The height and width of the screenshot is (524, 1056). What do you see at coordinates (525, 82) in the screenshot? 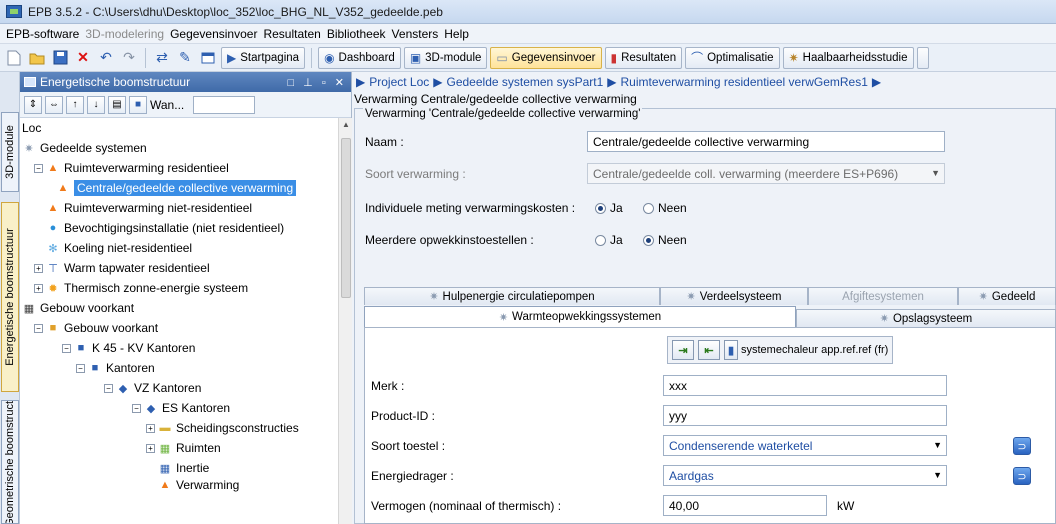
I see `breadcrumb-gedeelde-systemen: Gedeelde systemen sysPart1` at bounding box center [525, 82].